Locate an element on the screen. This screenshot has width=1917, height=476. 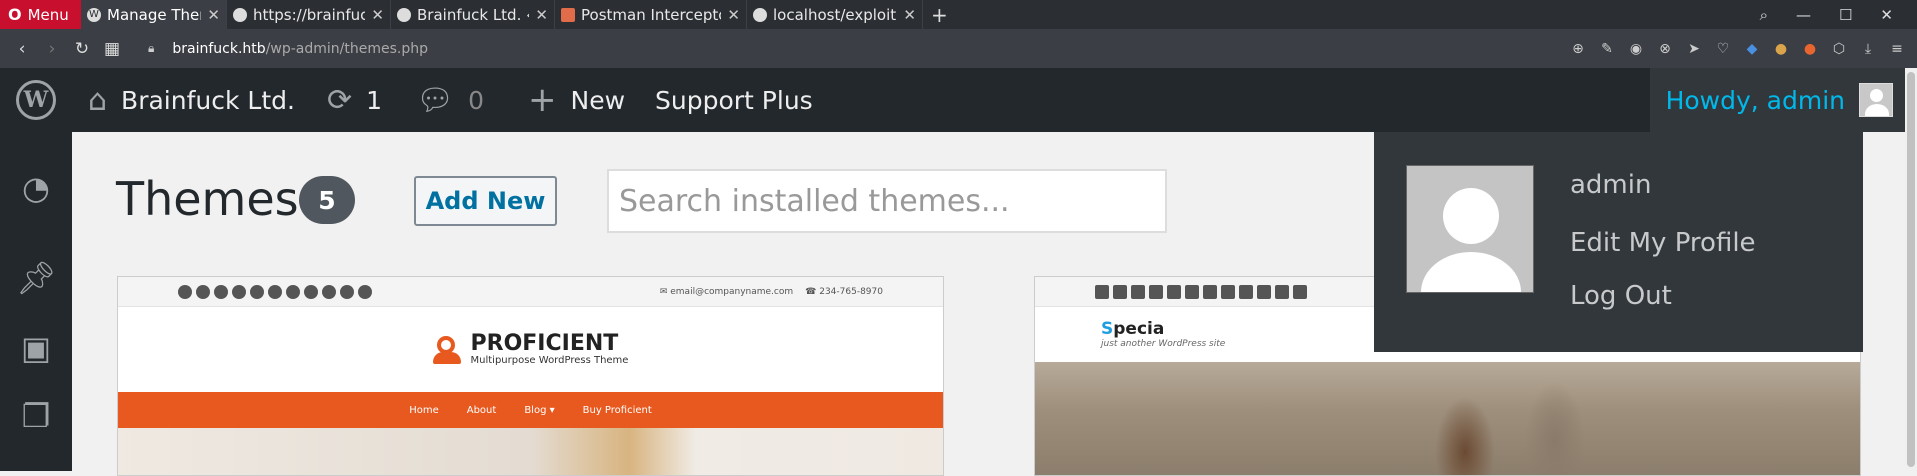
lock-icon: 🔒︎ is located at coordinates (151, 48).